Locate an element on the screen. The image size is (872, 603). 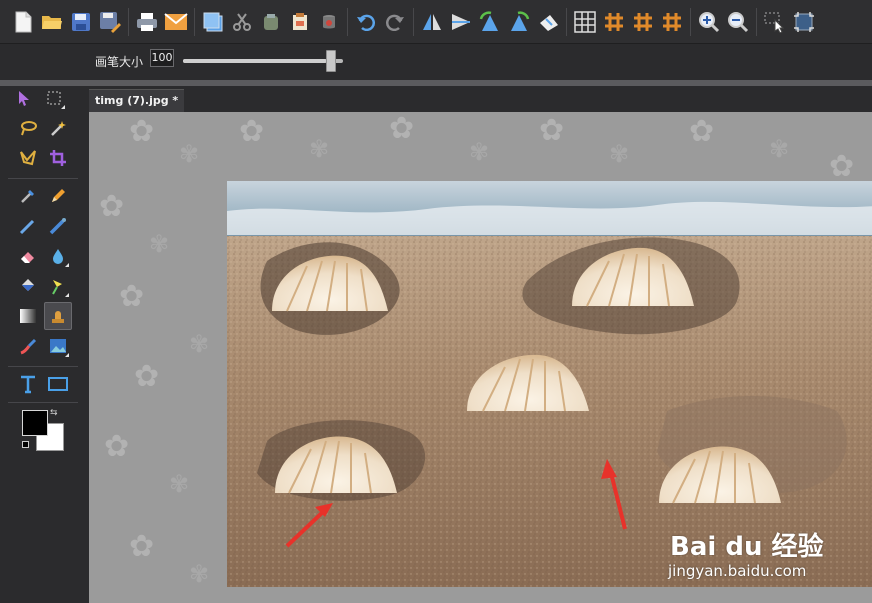
brush-size-slider is located at coordinates (263, 61).